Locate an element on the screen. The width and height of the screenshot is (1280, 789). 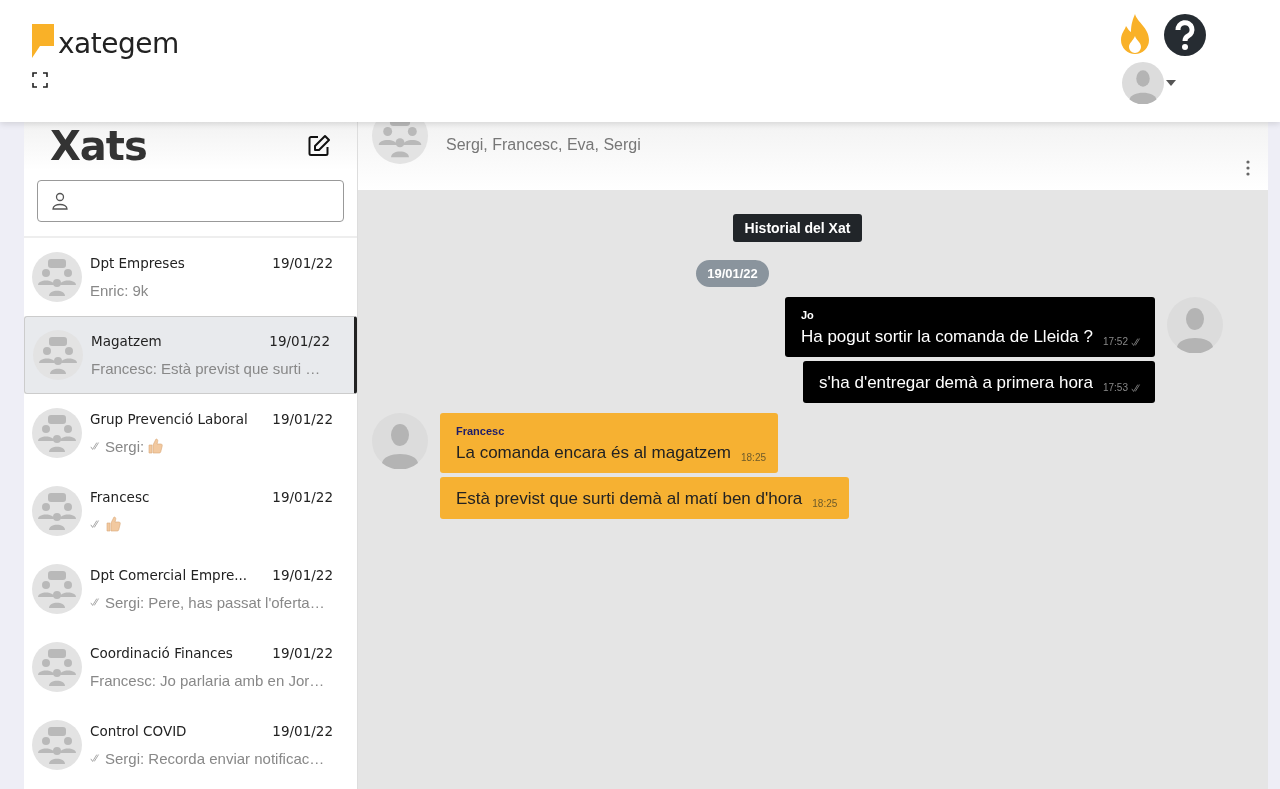
chat-name: Grup Prevenció Laboral is located at coordinates (169, 419).